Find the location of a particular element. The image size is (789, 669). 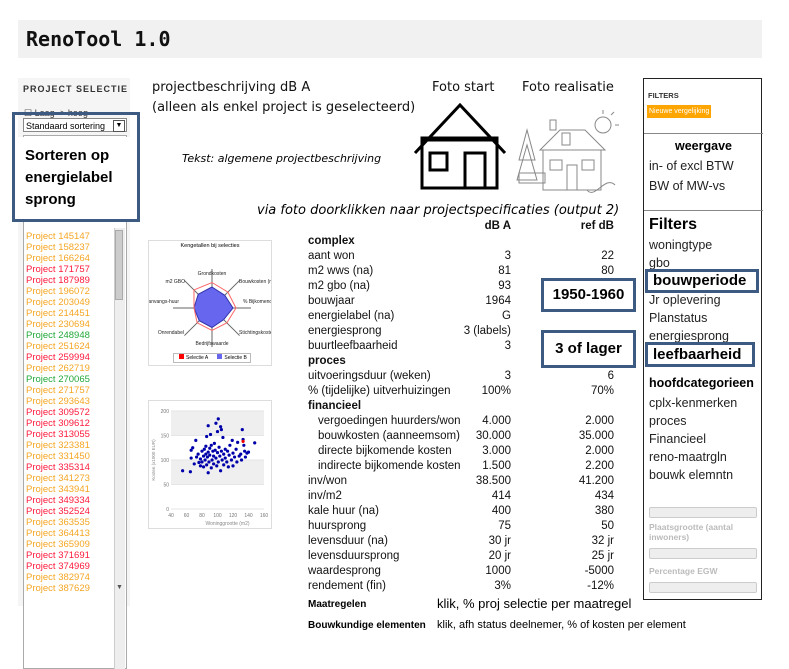

cell-ref: 80 is located at coordinates (607, 271).